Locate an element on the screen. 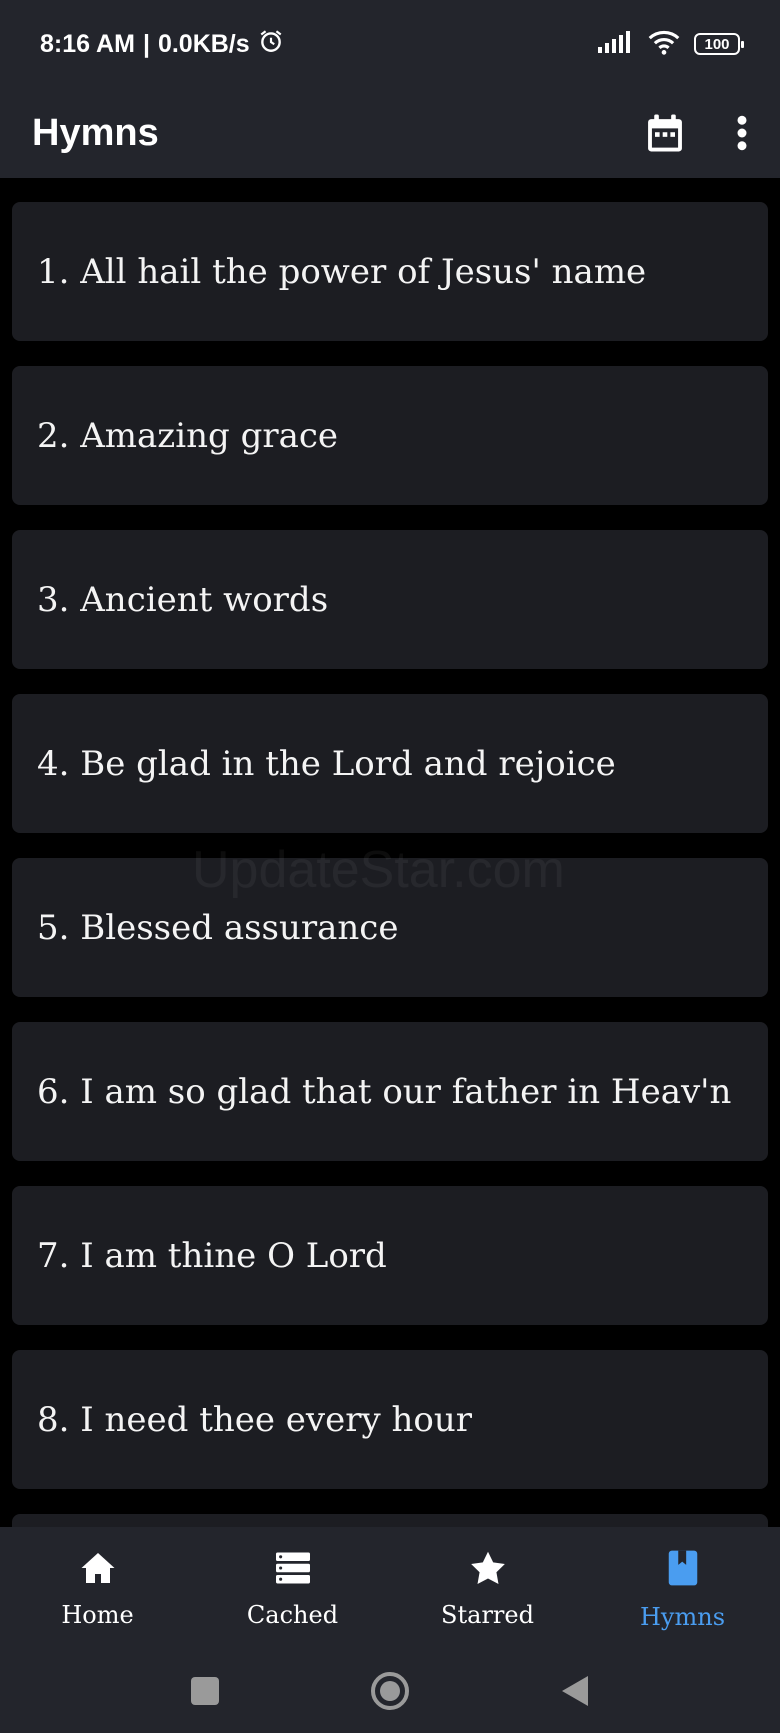 The width and height of the screenshot is (780, 1733). list-item: 4. Be glad in the Lord and rejoice is located at coordinates (390, 763).